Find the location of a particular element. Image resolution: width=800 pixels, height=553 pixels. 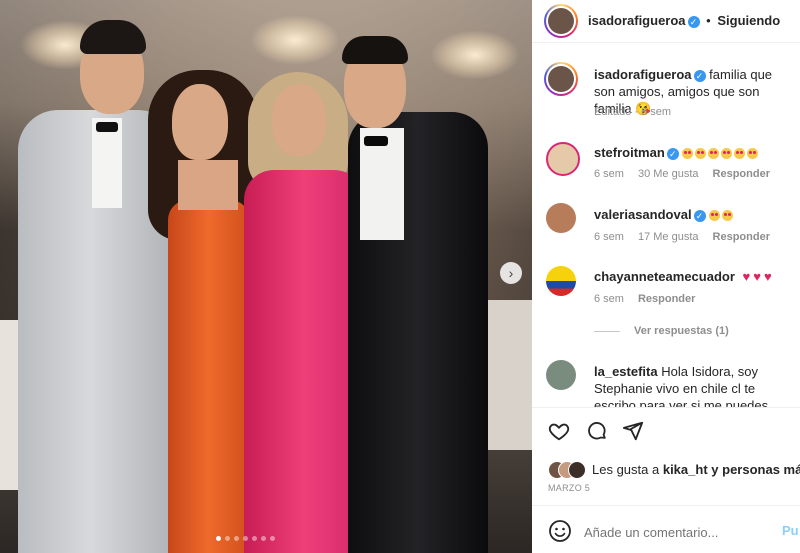

comment: valeriasandoval ✓ is located at coordinates (664, 214).